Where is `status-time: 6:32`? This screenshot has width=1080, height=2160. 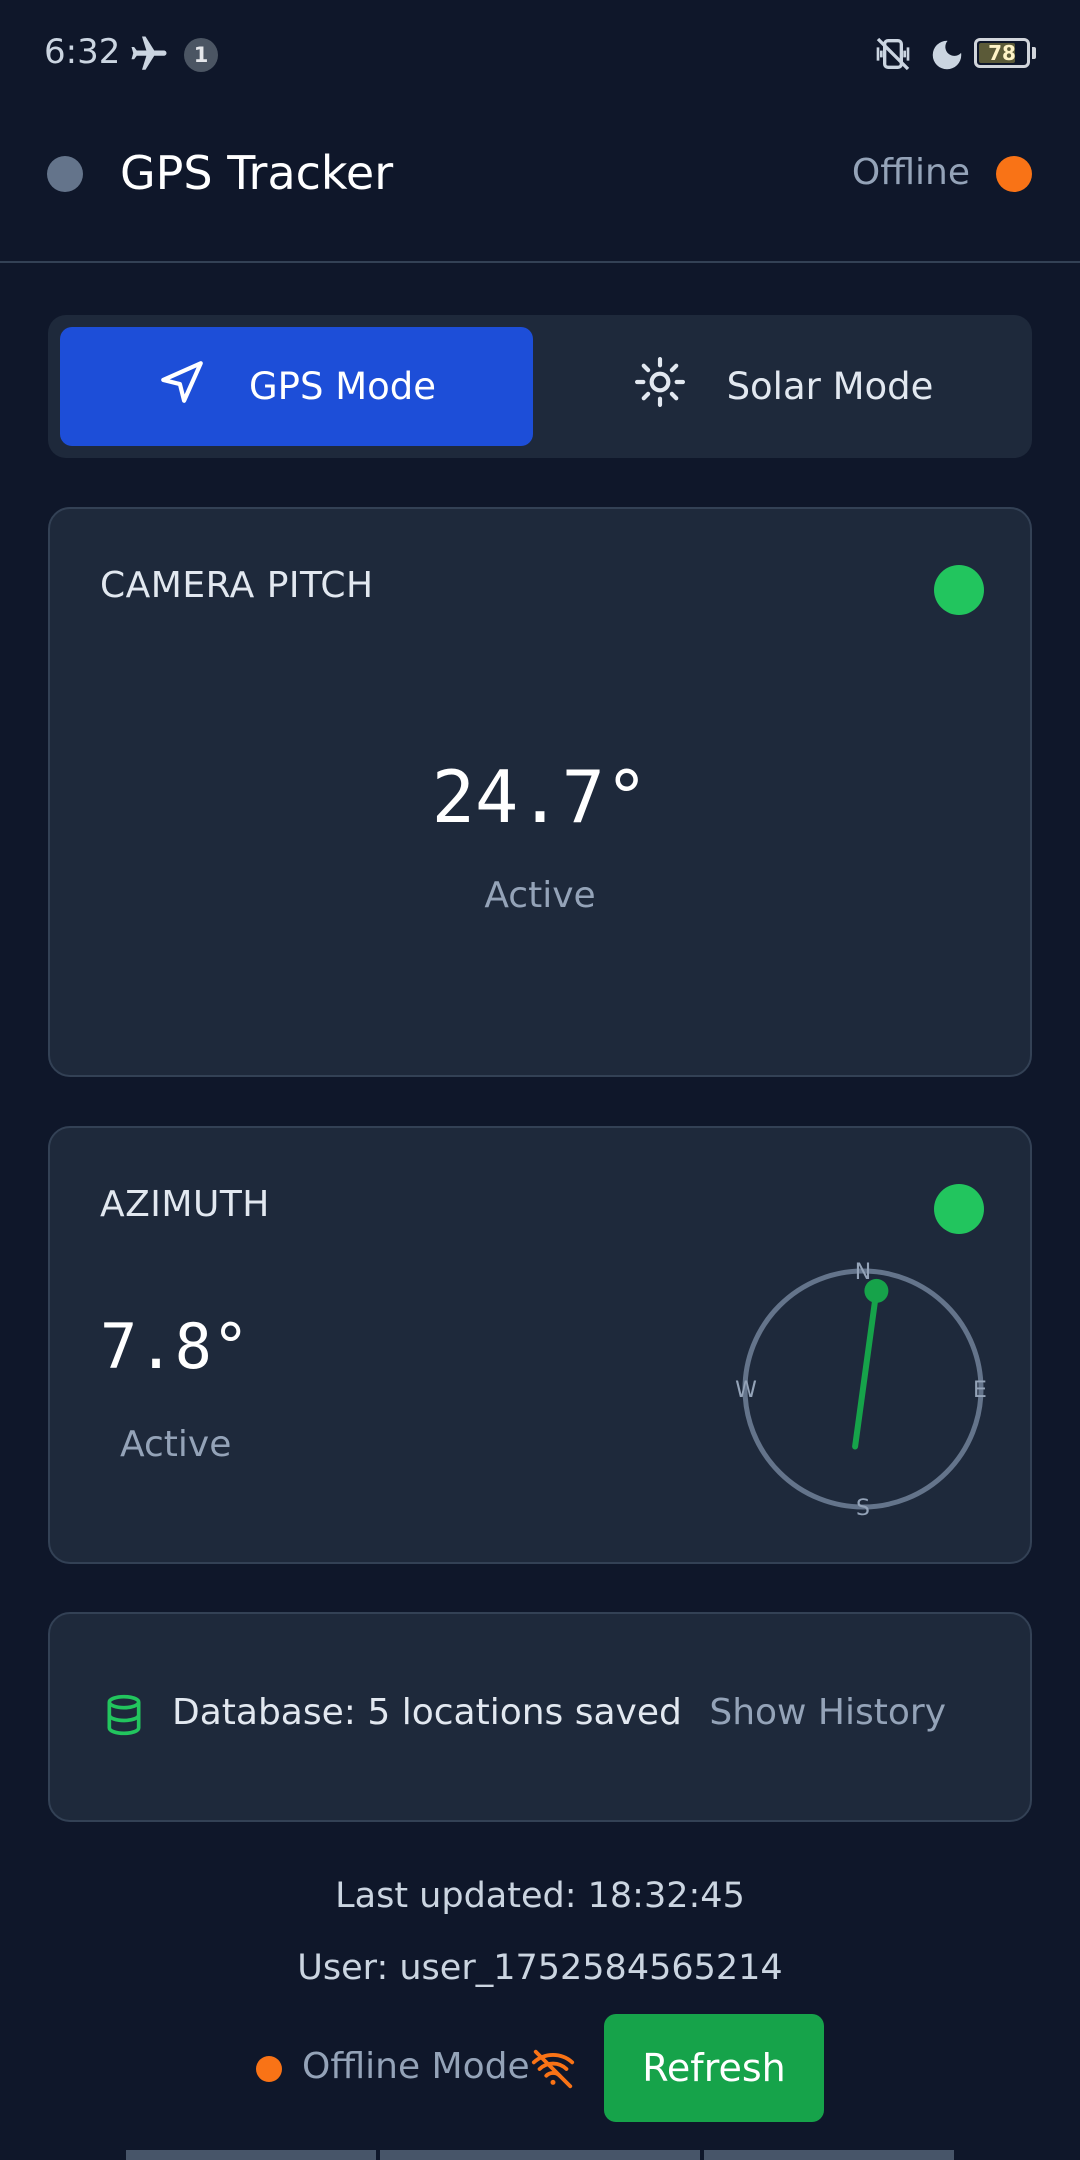 status-time: 6:32 is located at coordinates (82, 52).